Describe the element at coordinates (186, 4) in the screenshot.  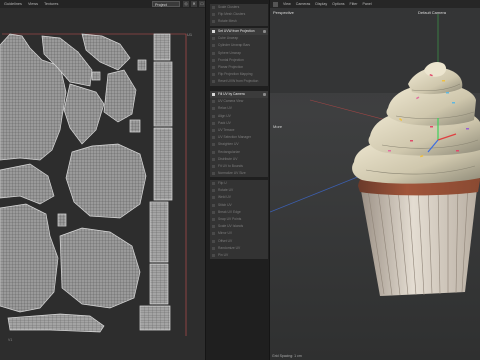
I see `uv-tool-icon: ◇` at that location.